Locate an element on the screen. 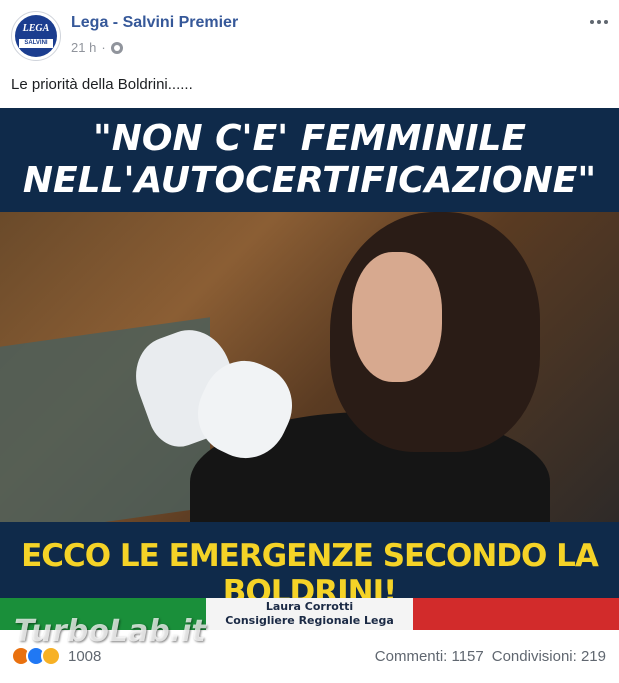  page-avatar: LEGA SALVINI is located at coordinates (36, 36).